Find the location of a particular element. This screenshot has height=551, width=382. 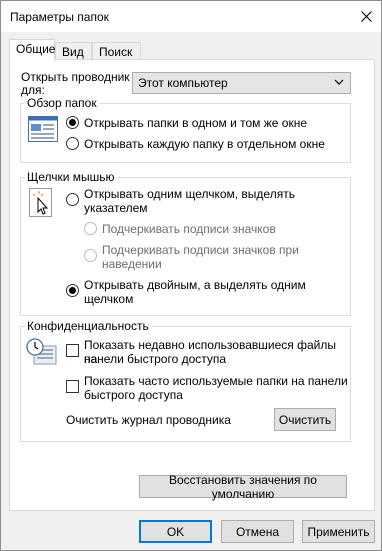

clear-history-label: Очистить журнал проводника is located at coordinates (148, 420).